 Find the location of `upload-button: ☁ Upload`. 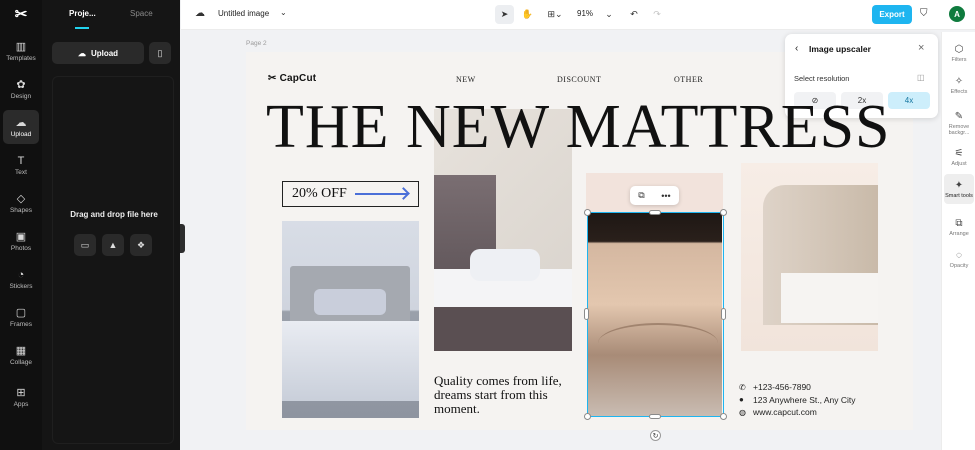

upload-button: ☁ Upload is located at coordinates (98, 53).